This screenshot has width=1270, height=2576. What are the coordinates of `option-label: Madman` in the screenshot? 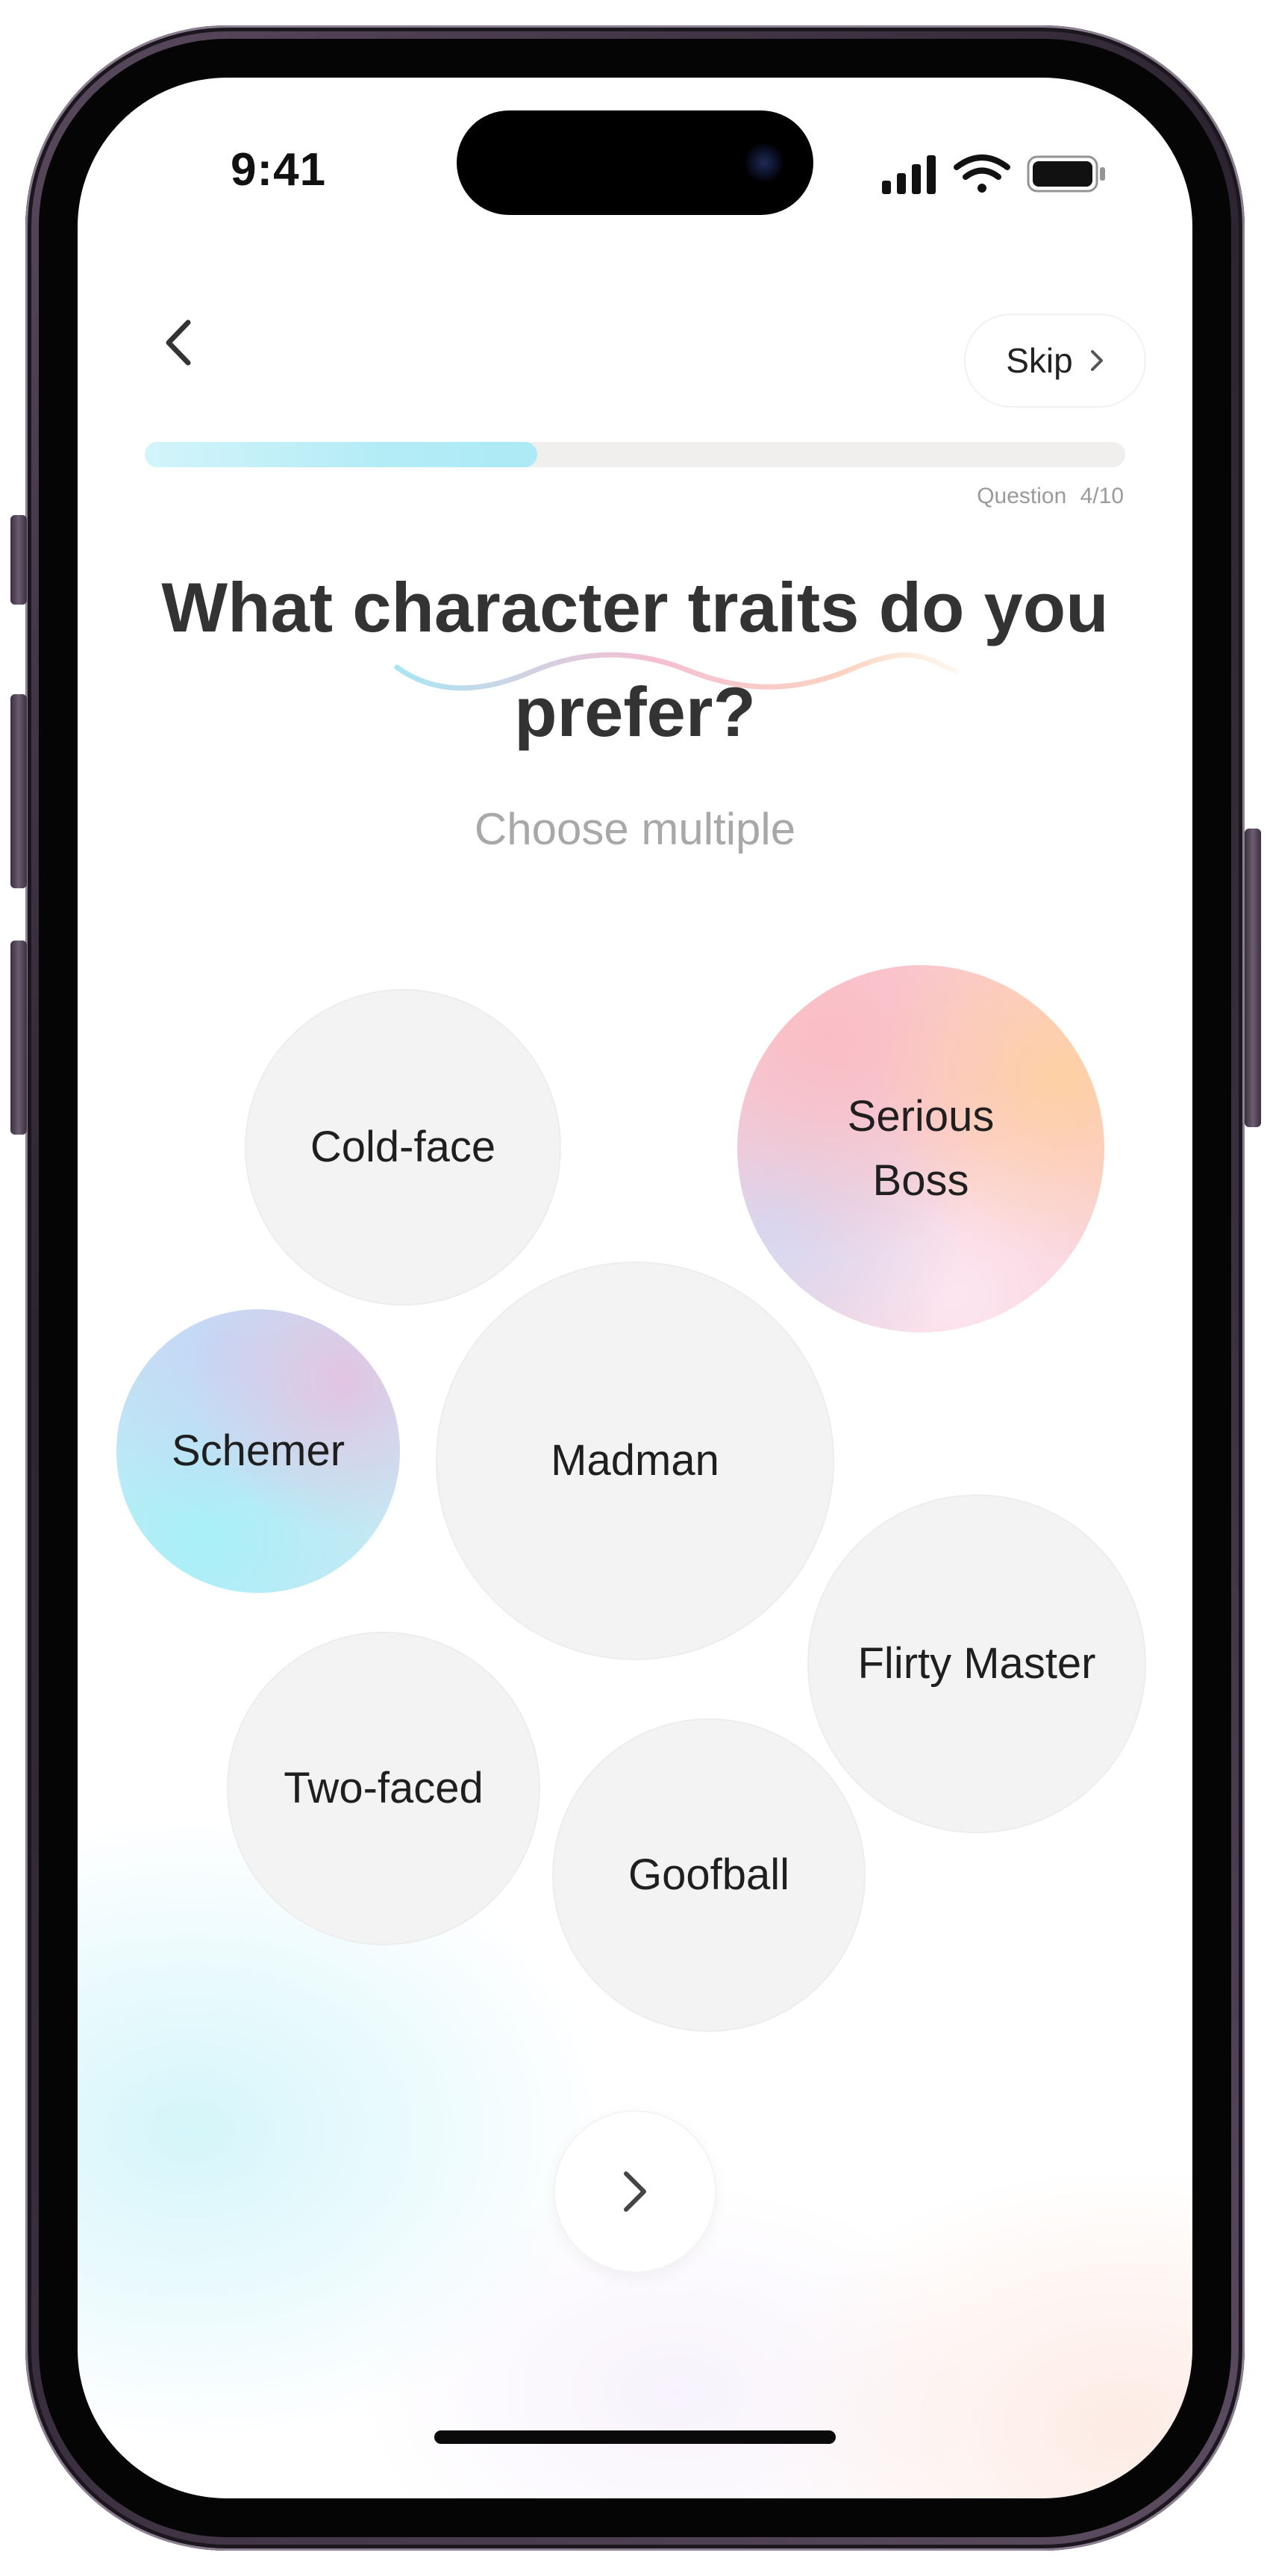 It's located at (635, 1460).